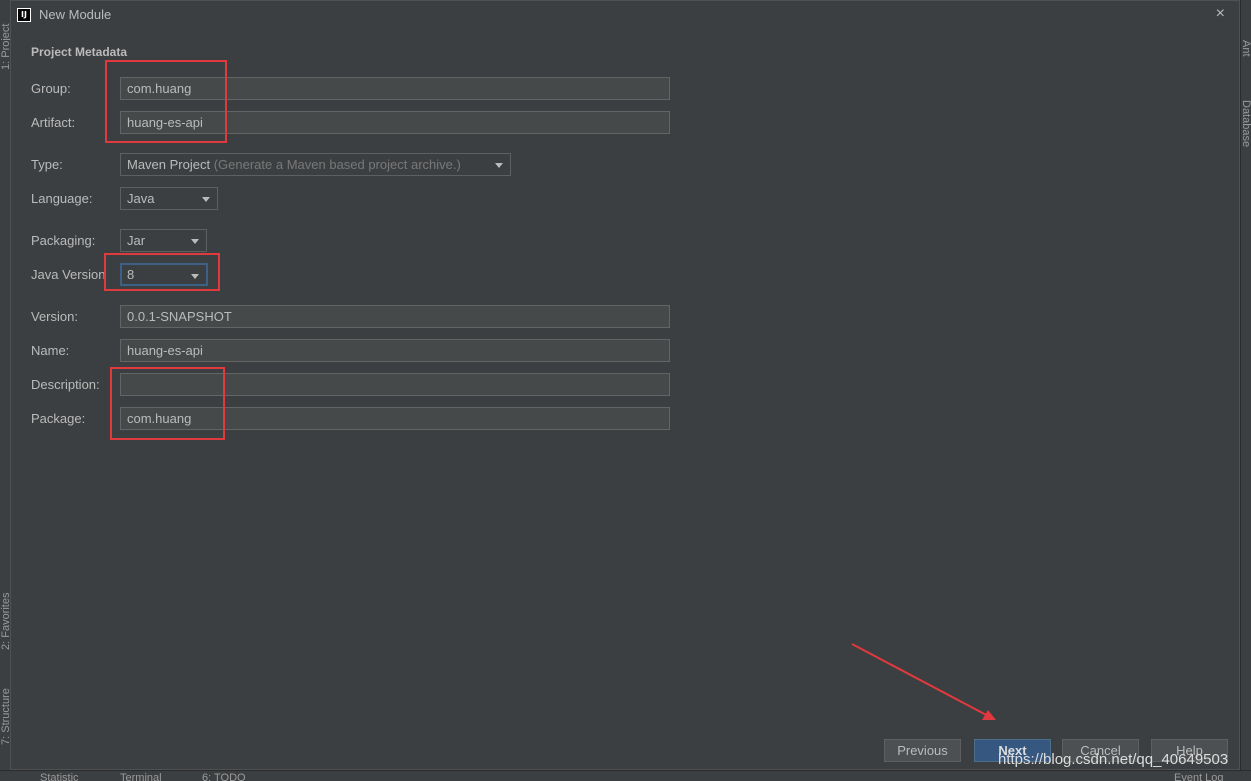 This screenshot has height=781, width=1251. Describe the element at coordinates (1113, 759) in the screenshot. I see `watermark-url: https://blog.csdn.net/qq_40649503` at that location.